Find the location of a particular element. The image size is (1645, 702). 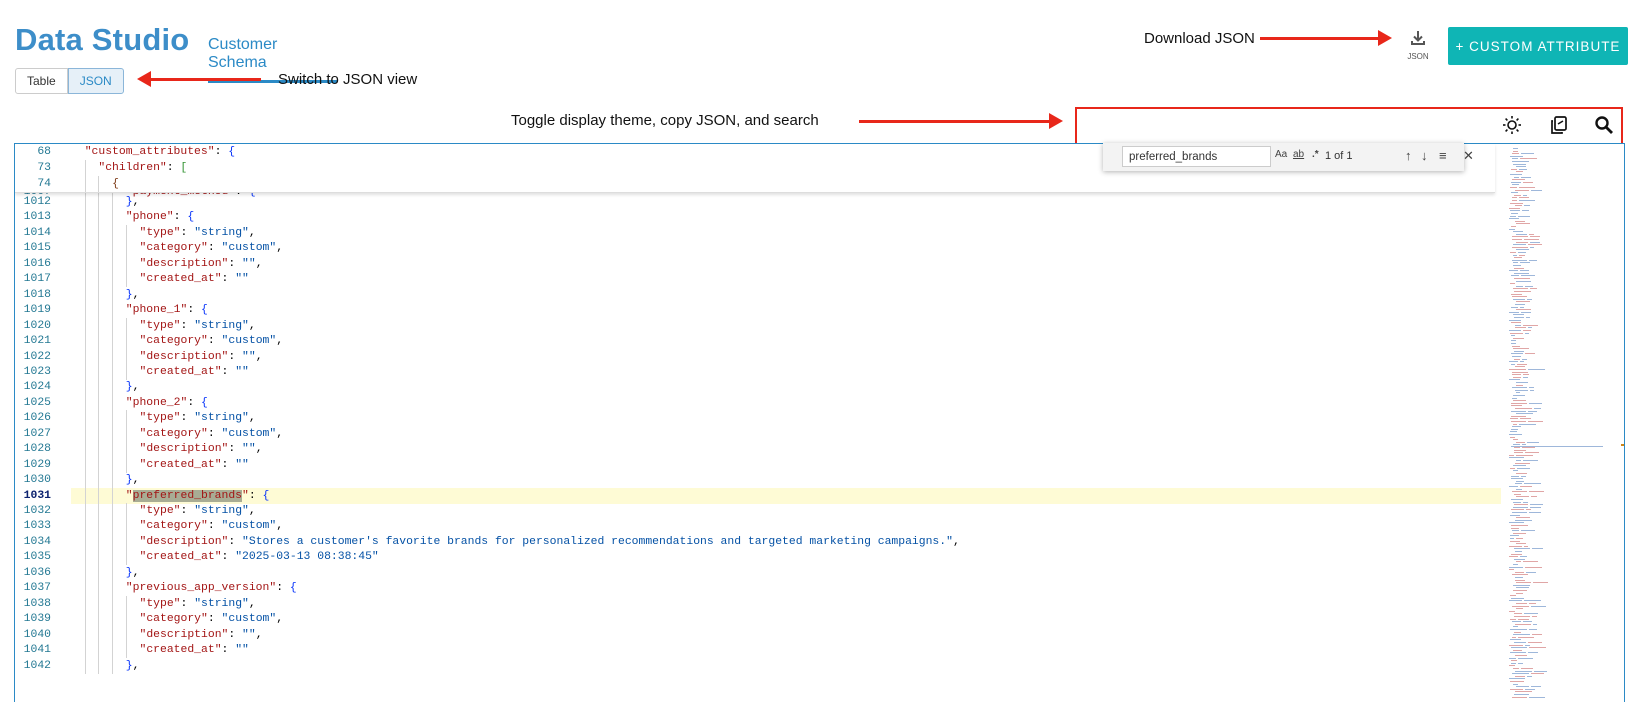

code-line: 1039 "category": "custom", is located at coordinates (755, 619).